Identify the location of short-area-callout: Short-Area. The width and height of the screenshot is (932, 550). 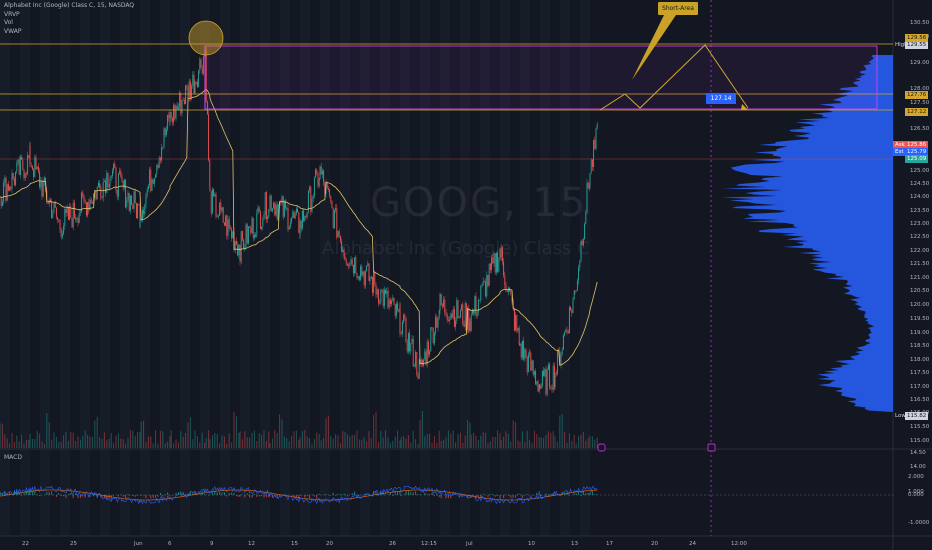
(678, 8).